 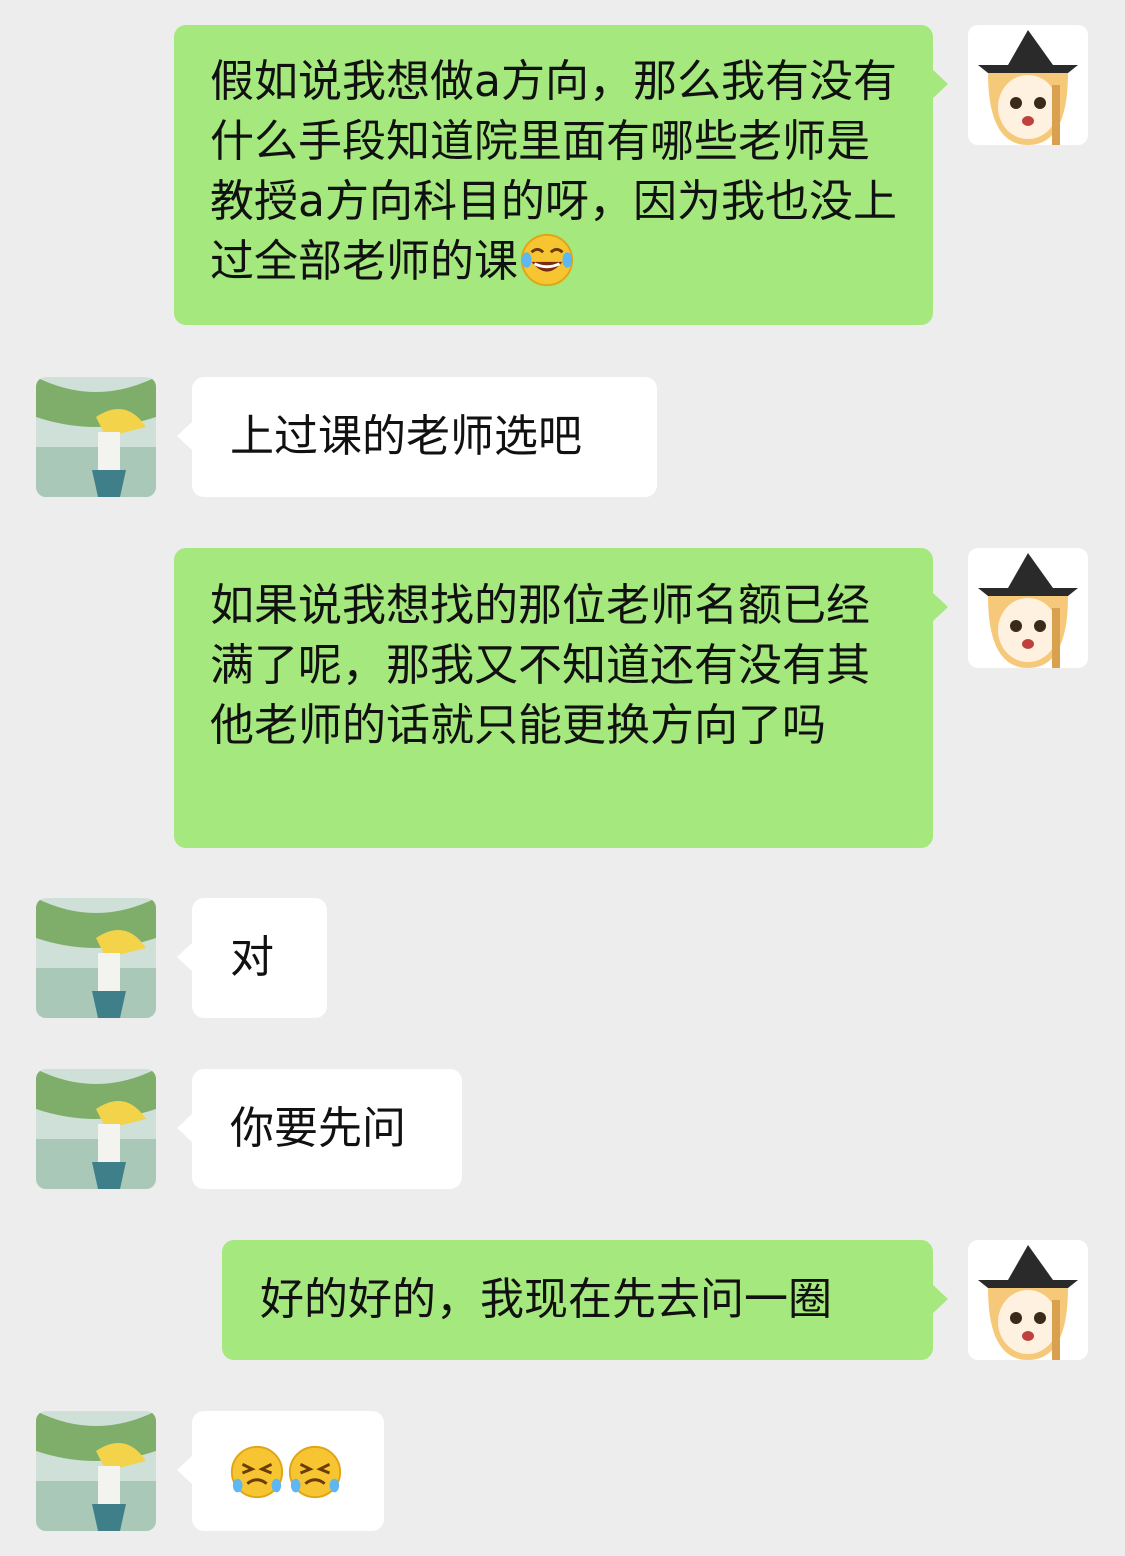 I want to click on message-text: 上过课的老师选吧, so click(x=406, y=436).